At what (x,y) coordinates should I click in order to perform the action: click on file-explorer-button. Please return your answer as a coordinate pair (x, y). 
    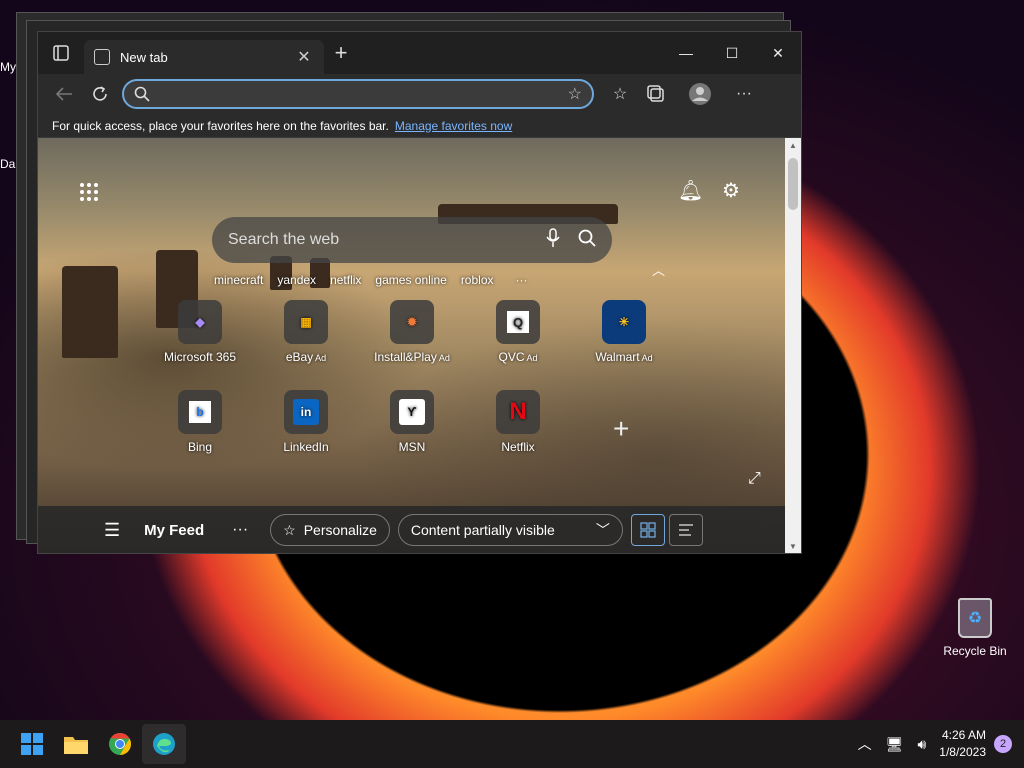
    Looking at the image, I should click on (76, 744).